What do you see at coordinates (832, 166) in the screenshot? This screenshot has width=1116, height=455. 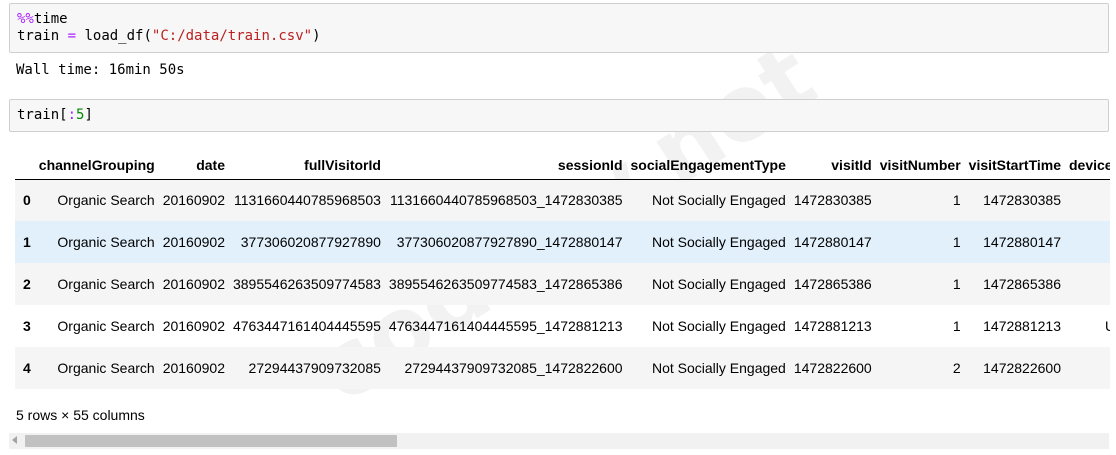 I see `column-header: visitId` at bounding box center [832, 166].